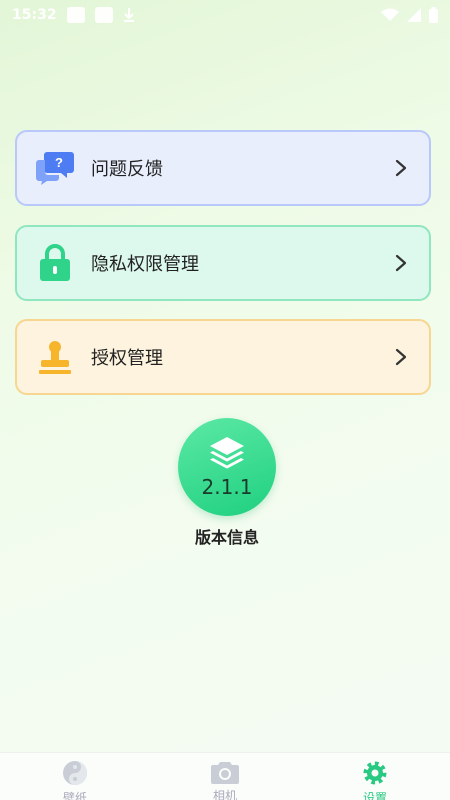 Image resolution: width=450 pixels, height=800 pixels. I want to click on yin-yang-icon, so click(75, 773).